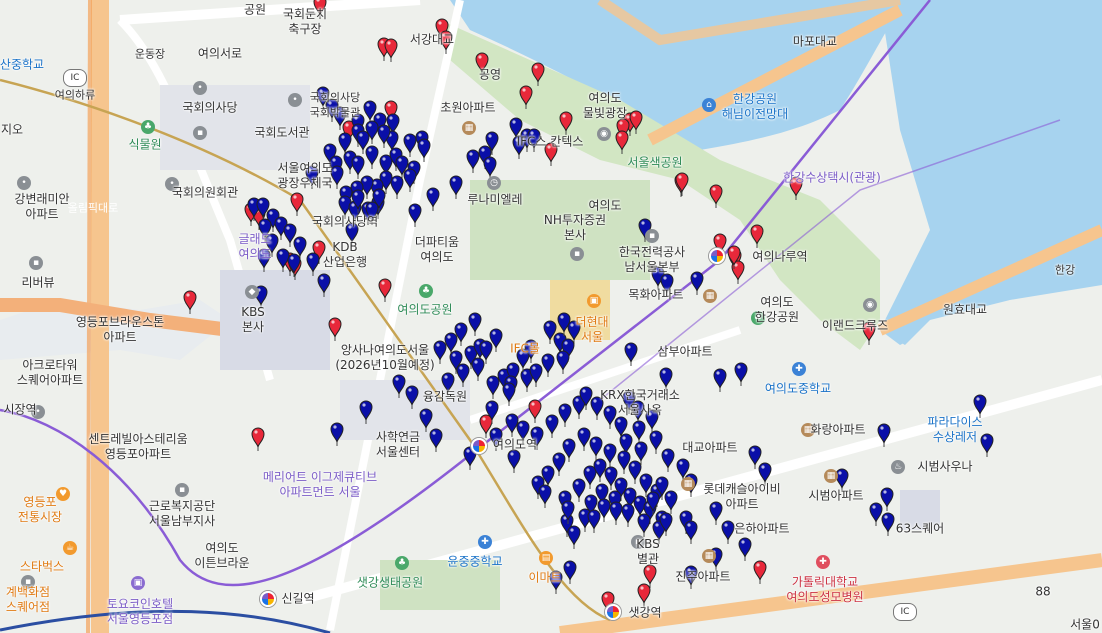 Image resolution: width=1102 pixels, height=633 pixels. I want to click on map-place-label: 여의도공원, so click(424, 310).